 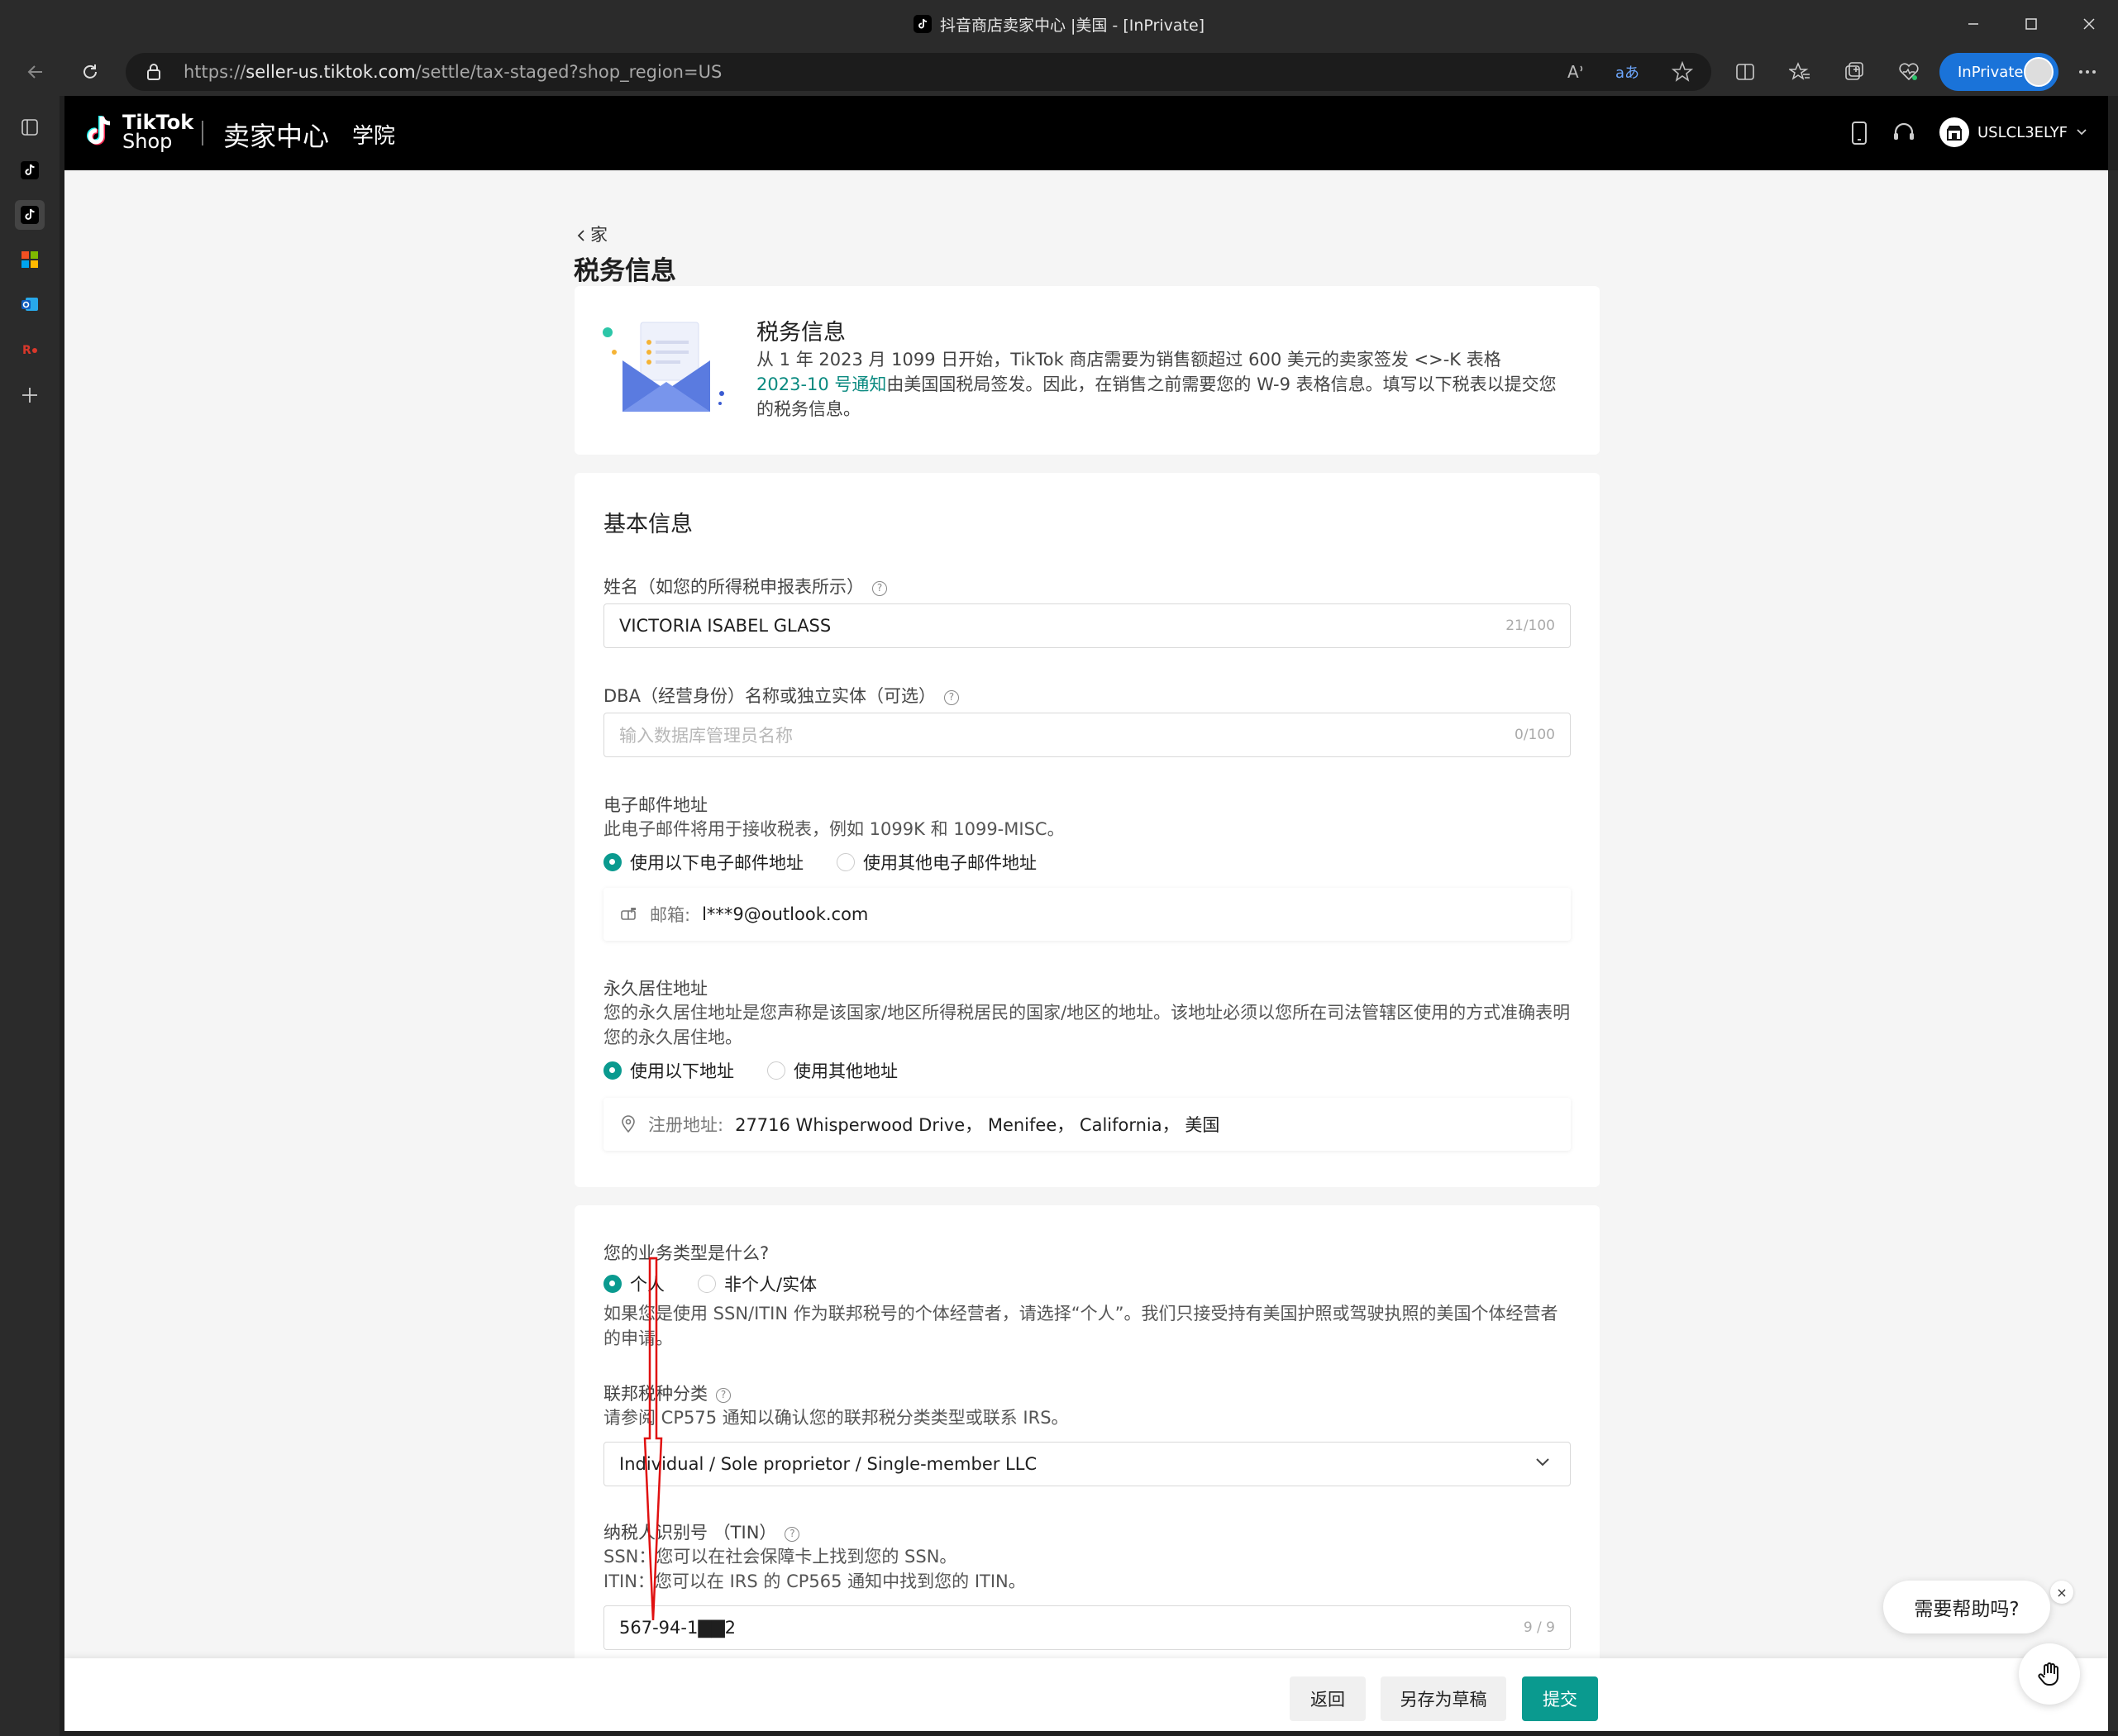 I want to click on academy-link: 学院, so click(x=373, y=134).